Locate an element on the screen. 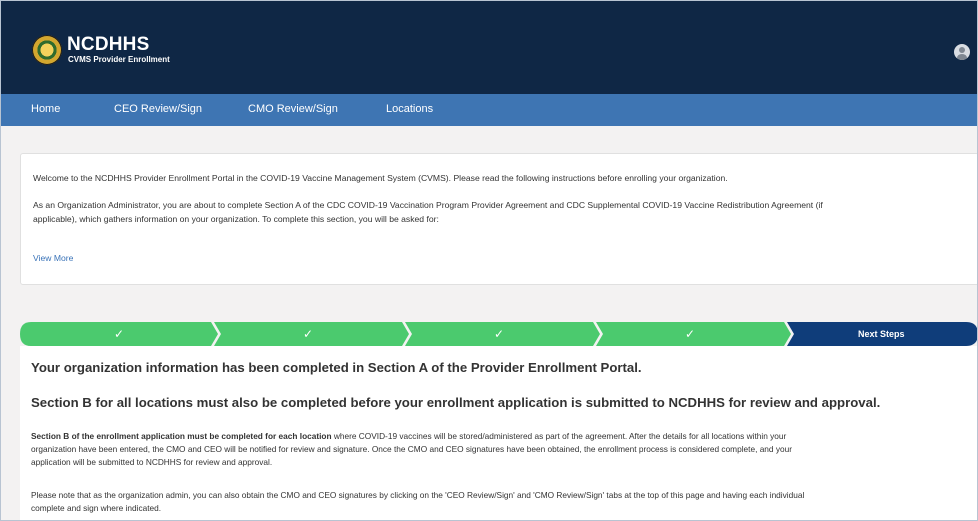  nav-ceo-review-sign: CEO Review/Sign is located at coordinates (158, 109).